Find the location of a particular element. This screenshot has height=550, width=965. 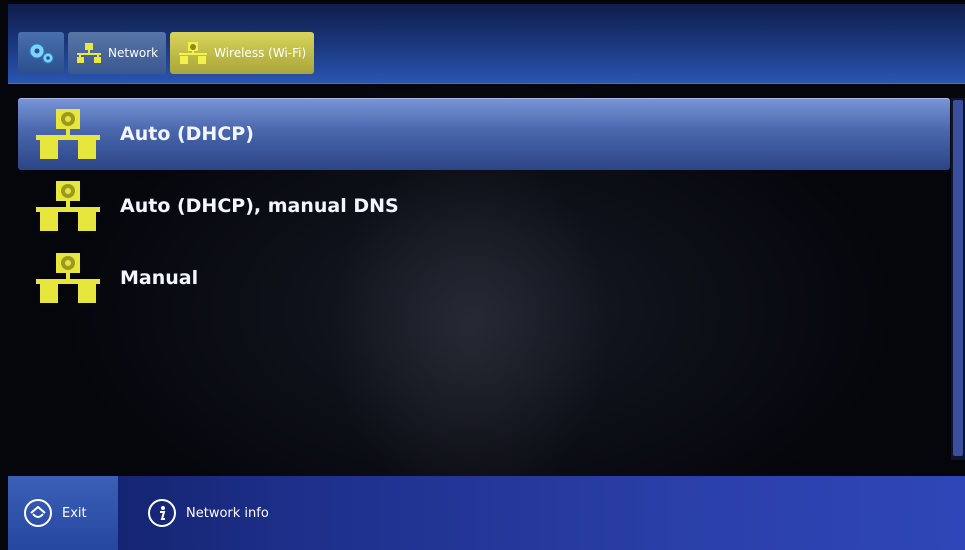

network-info-button: Network info is located at coordinates (203, 513).